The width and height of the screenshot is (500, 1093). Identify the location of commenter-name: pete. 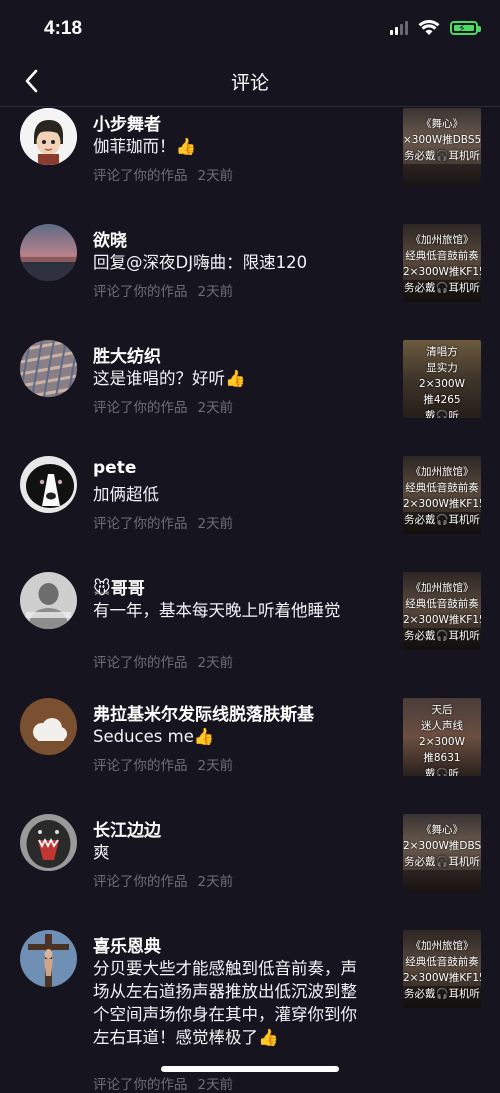
(114, 468).